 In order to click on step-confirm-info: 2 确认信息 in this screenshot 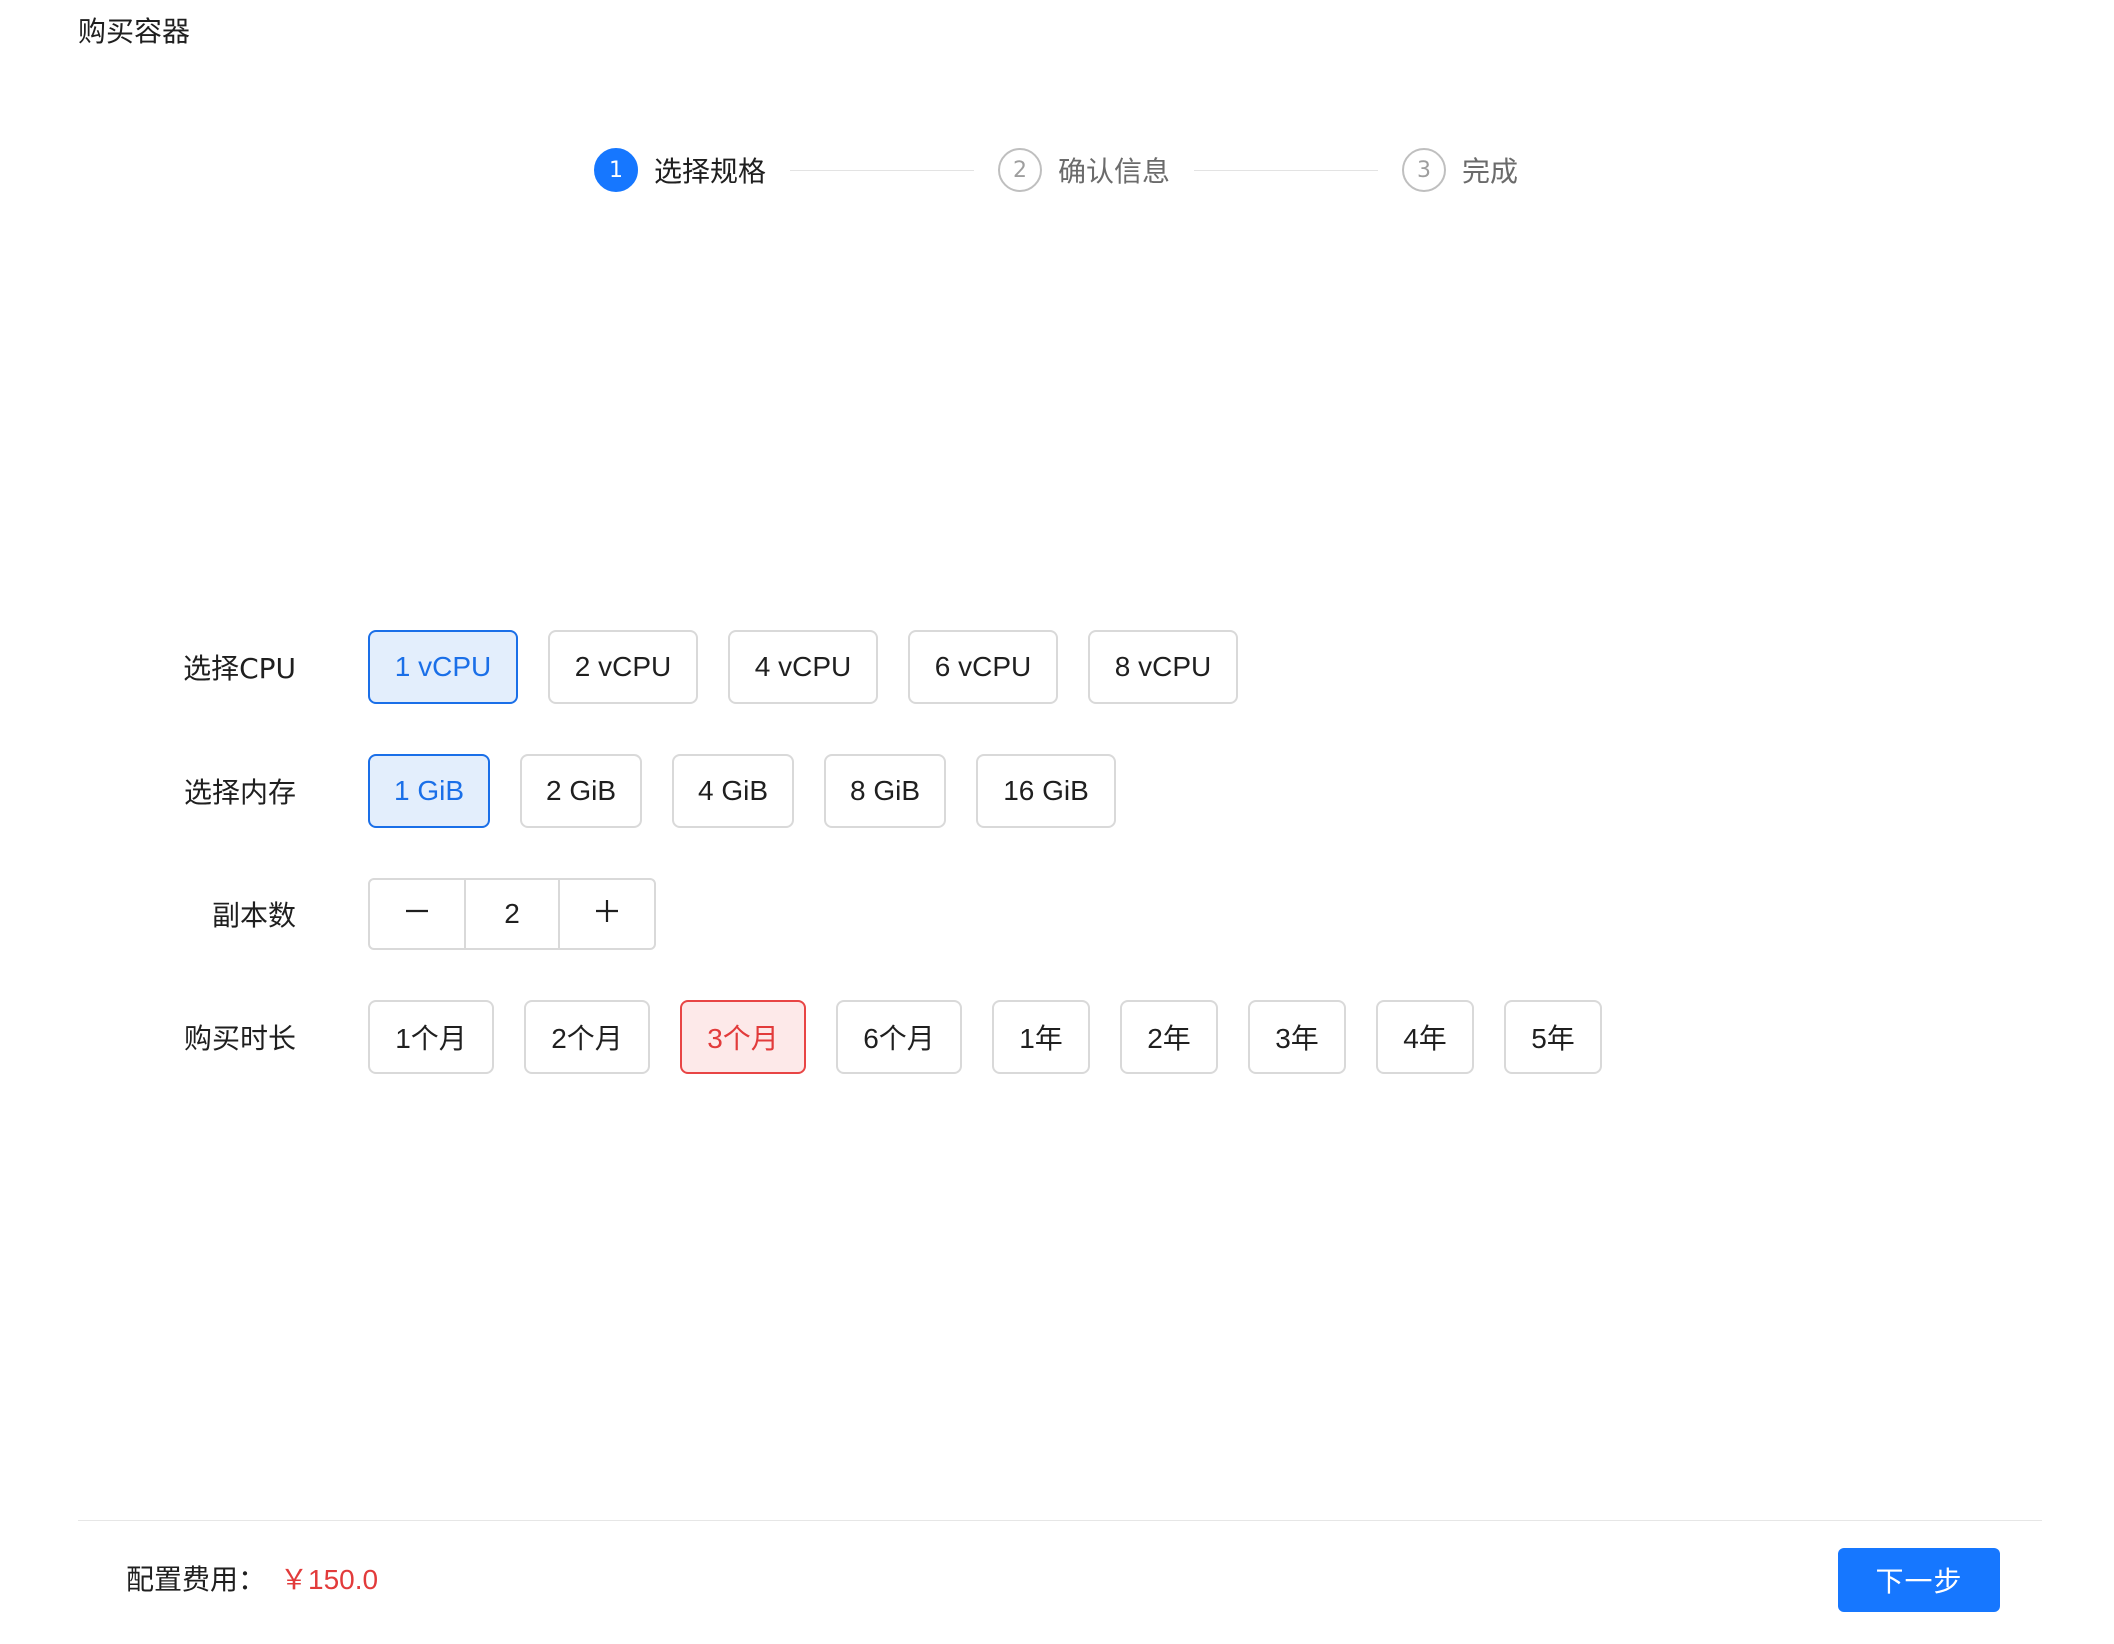, I will do `click(1084, 170)`.